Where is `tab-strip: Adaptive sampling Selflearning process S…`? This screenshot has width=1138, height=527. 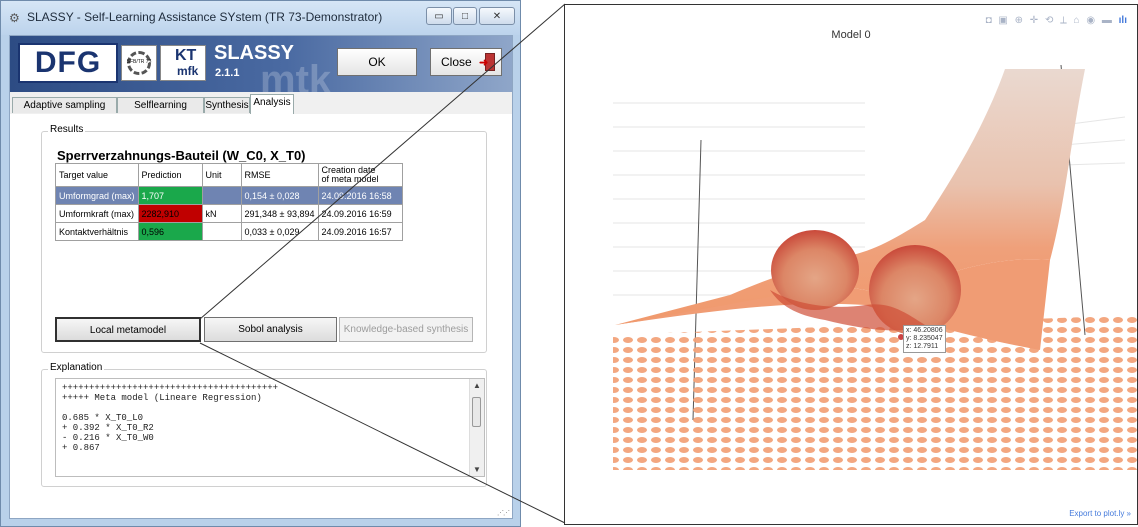 tab-strip: Adaptive sampling Selflearning process S… is located at coordinates (261, 110).